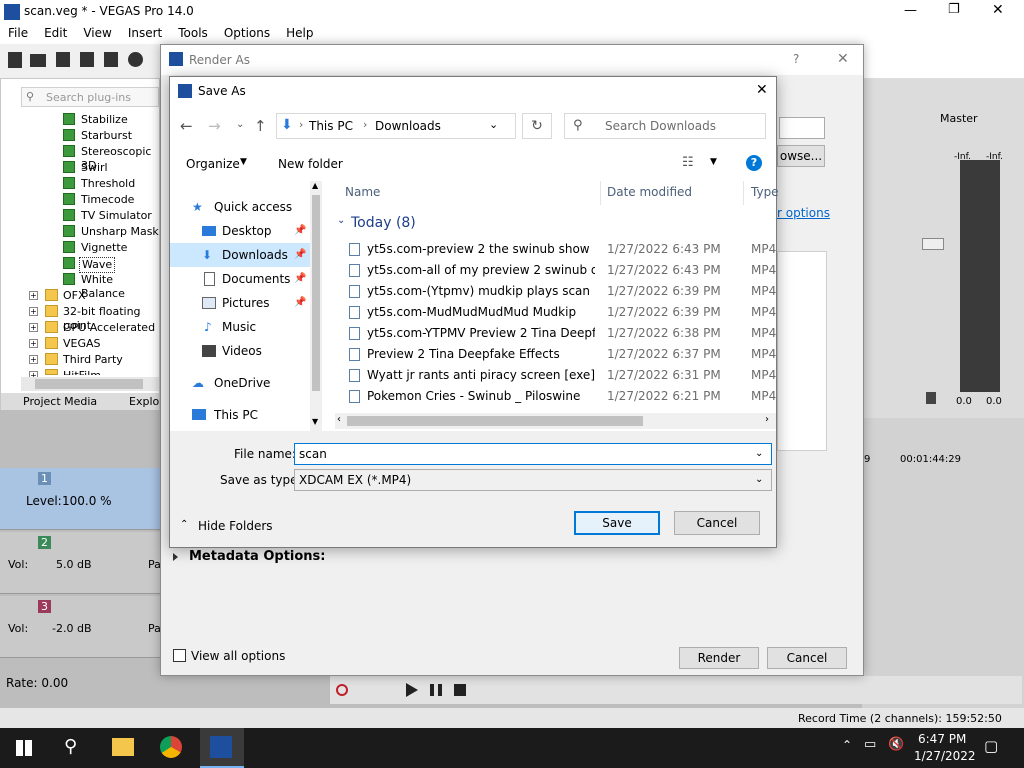  Describe the element at coordinates (896, 744) in the screenshot. I see `volume-muted-icon: 🔇` at that location.